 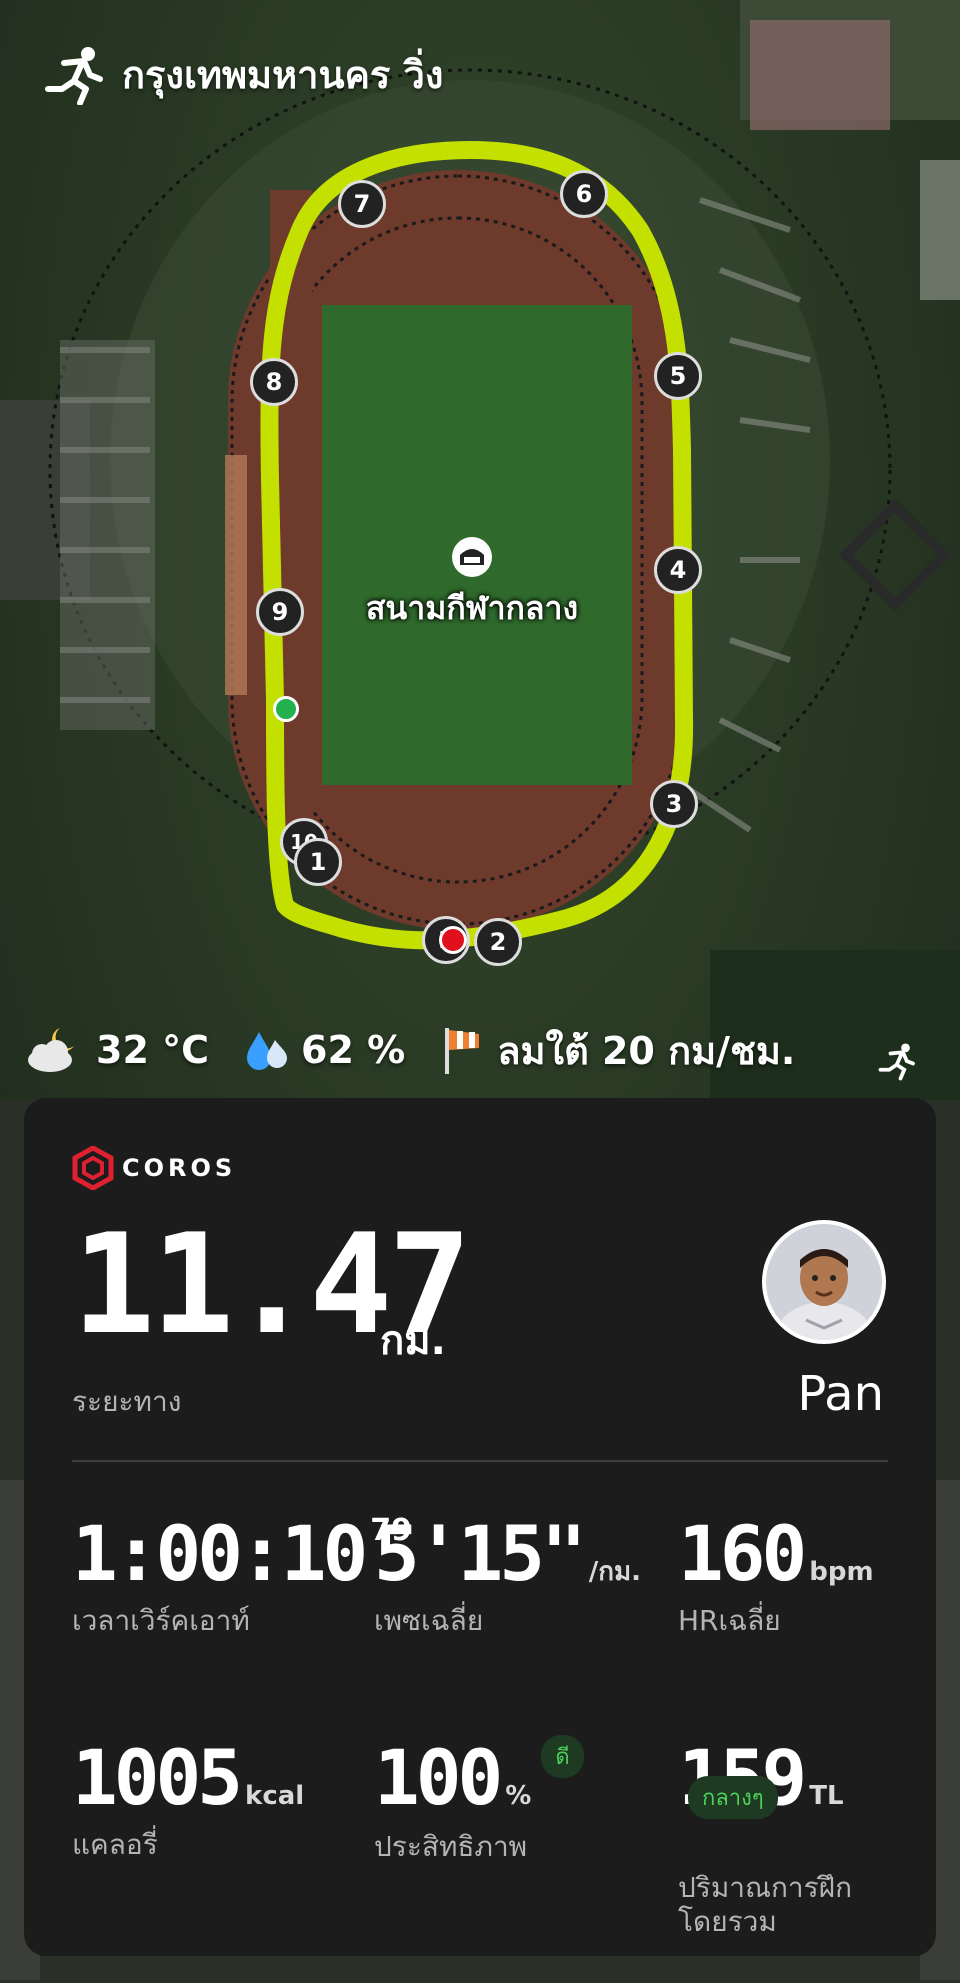 I want to click on distance-label: ระยะทาง, so click(x=127, y=1401).